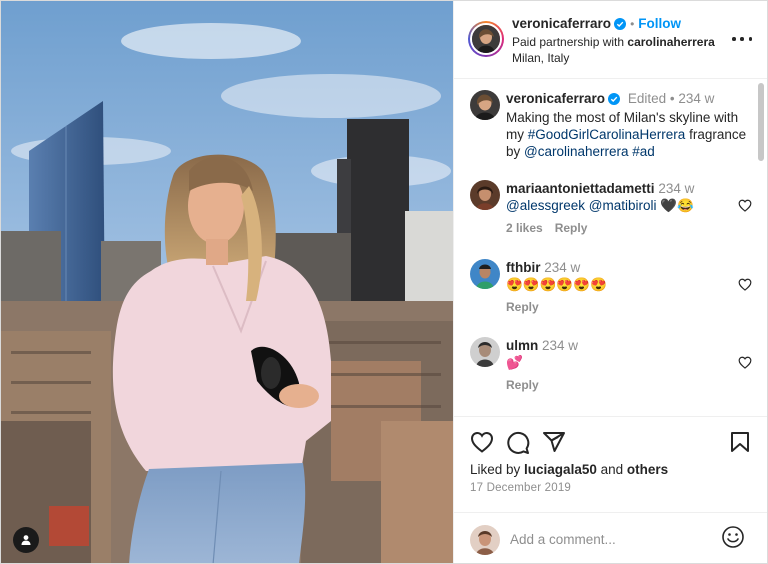  I want to click on partnership-prefix: Paid partnership with, so click(570, 42).